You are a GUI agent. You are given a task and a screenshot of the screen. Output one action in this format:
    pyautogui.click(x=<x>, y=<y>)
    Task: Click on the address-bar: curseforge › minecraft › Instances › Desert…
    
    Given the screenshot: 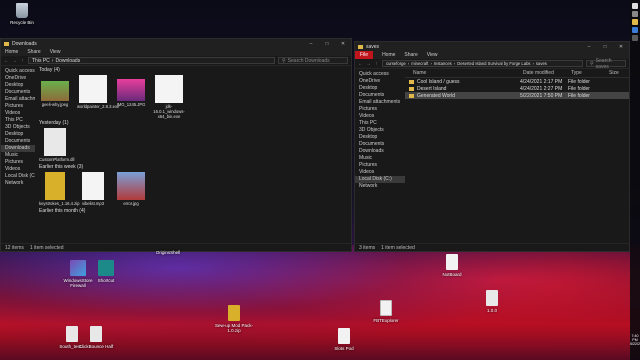 What is the action you would take?
    pyautogui.click(x=482, y=63)
    